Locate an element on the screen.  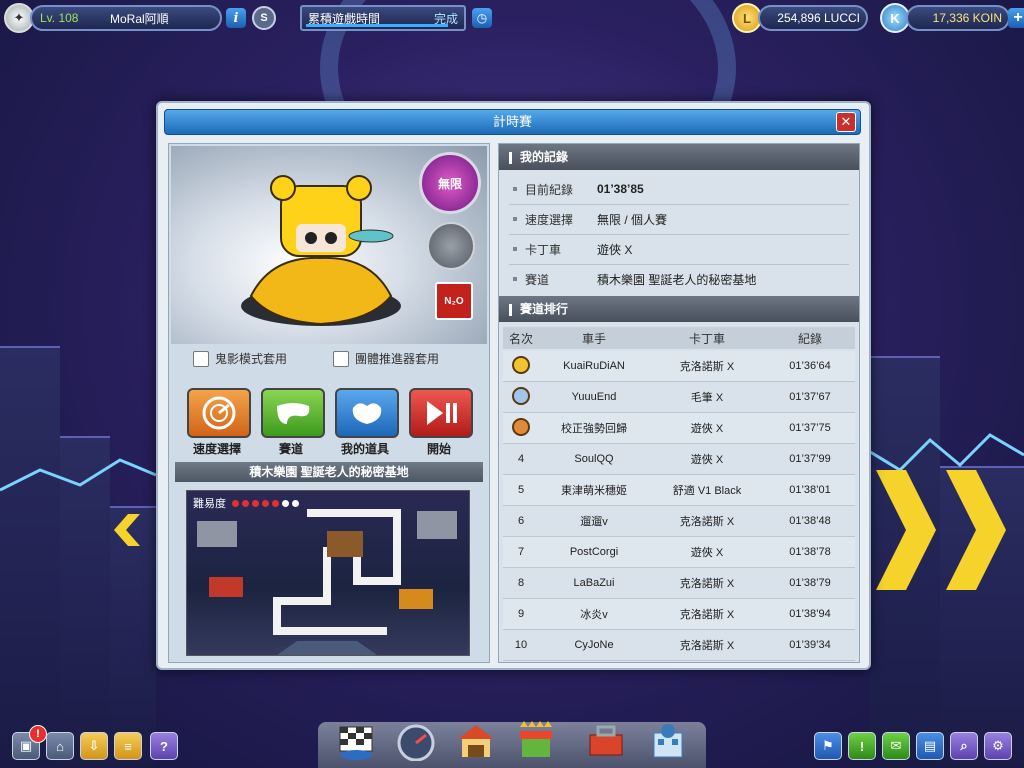
ranking-row: 6 遛遛v 克洛諾斯 X 01’38’48 is located at coordinates (679, 521).